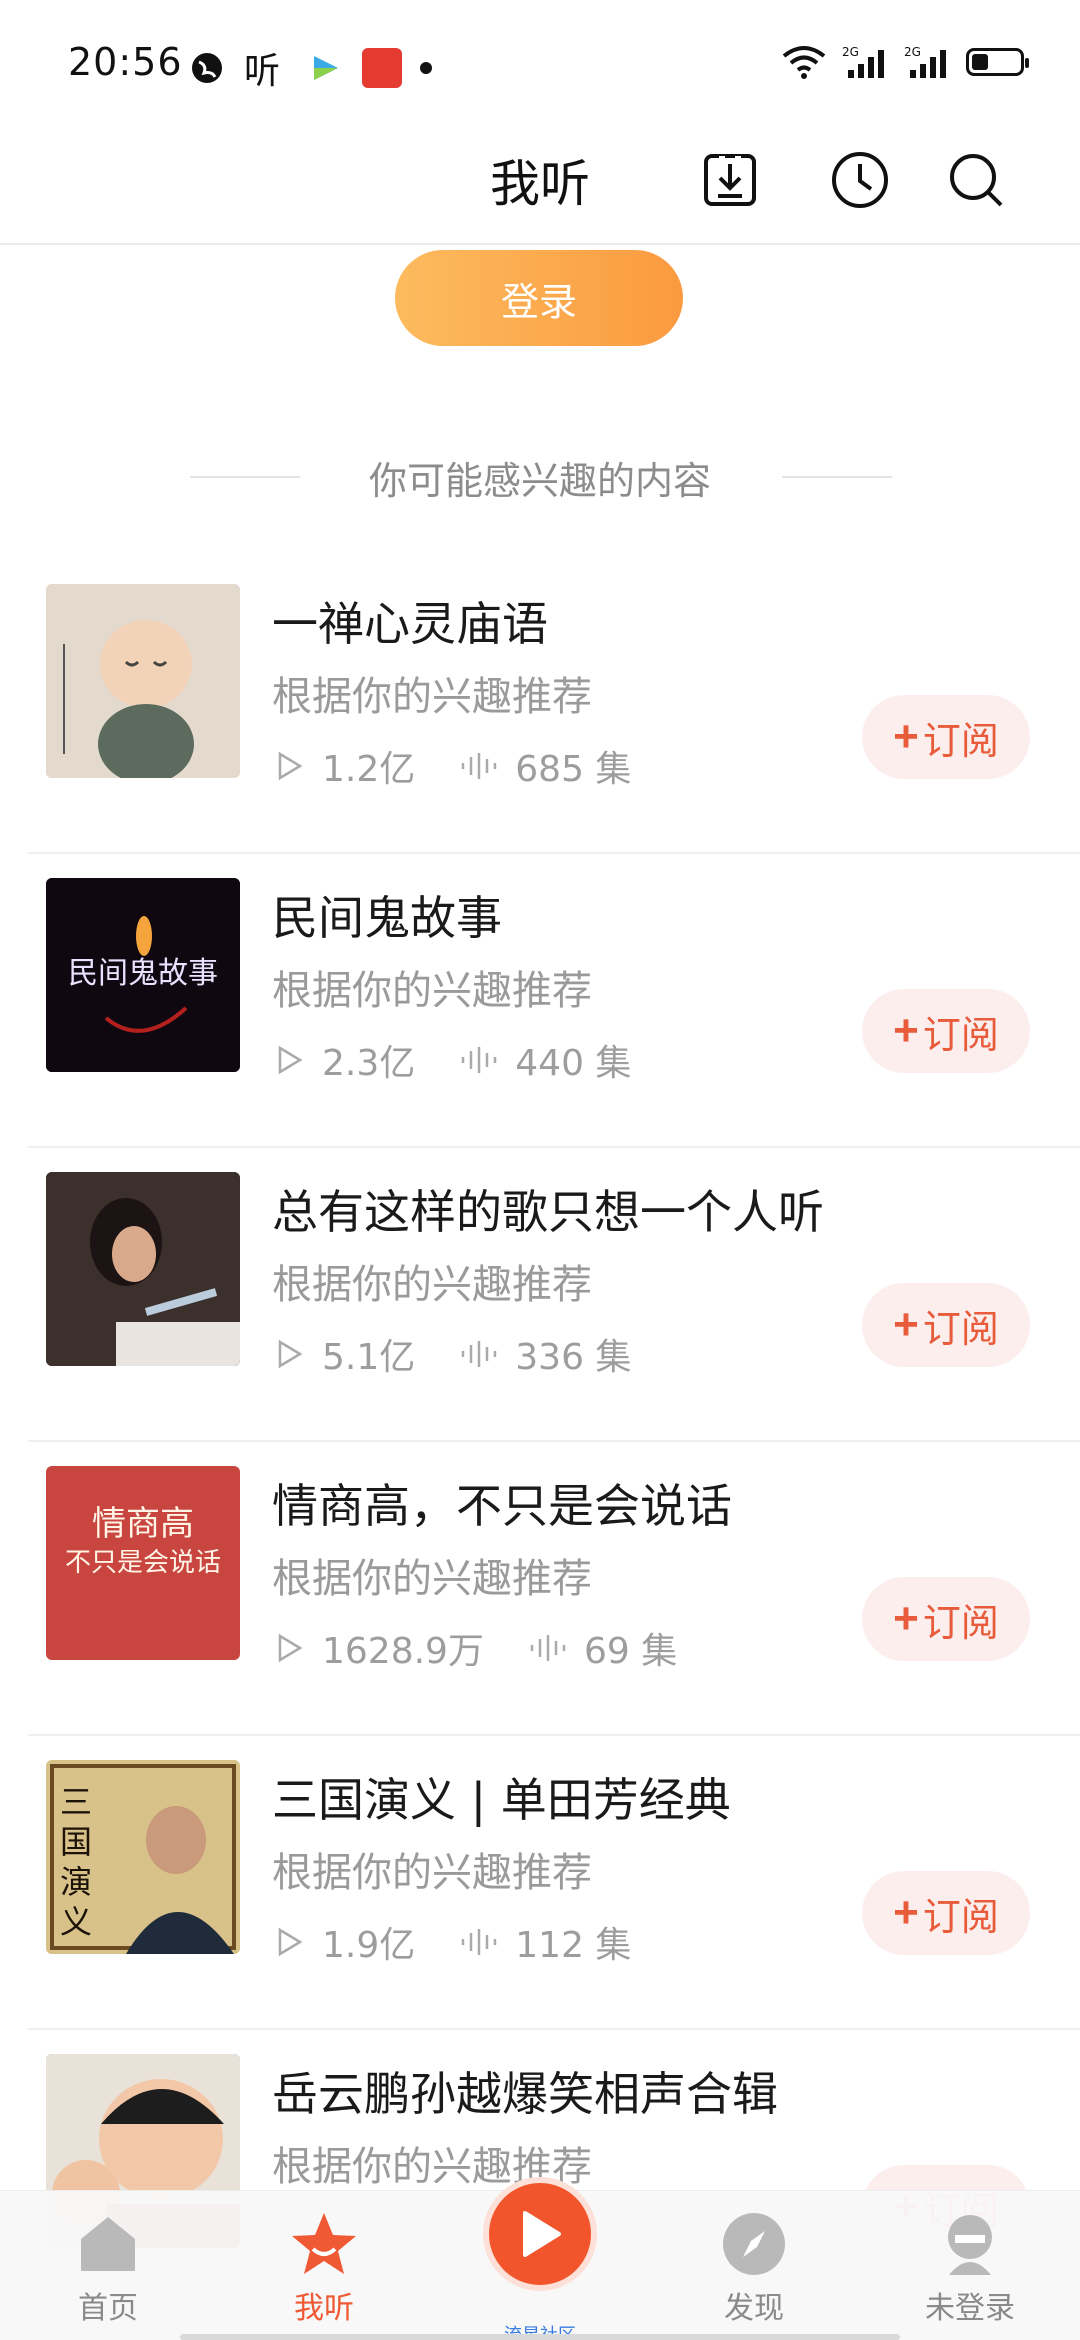 Image resolution: width=1080 pixels, height=2340 pixels. I want to click on album-title: 三国演义 | 单田芳经典, so click(501, 1800).